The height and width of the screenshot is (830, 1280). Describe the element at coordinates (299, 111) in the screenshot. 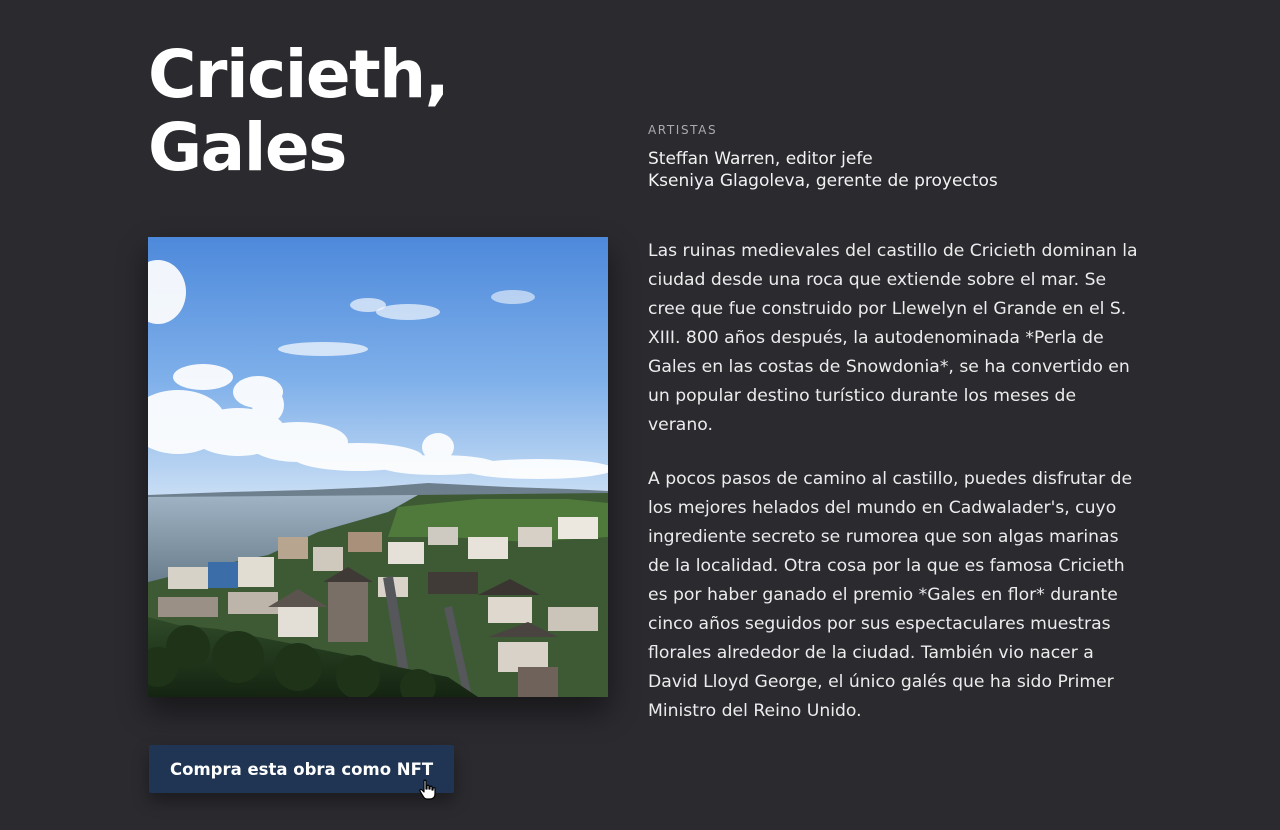

I see `page-title: Cricieth, Gales` at that location.